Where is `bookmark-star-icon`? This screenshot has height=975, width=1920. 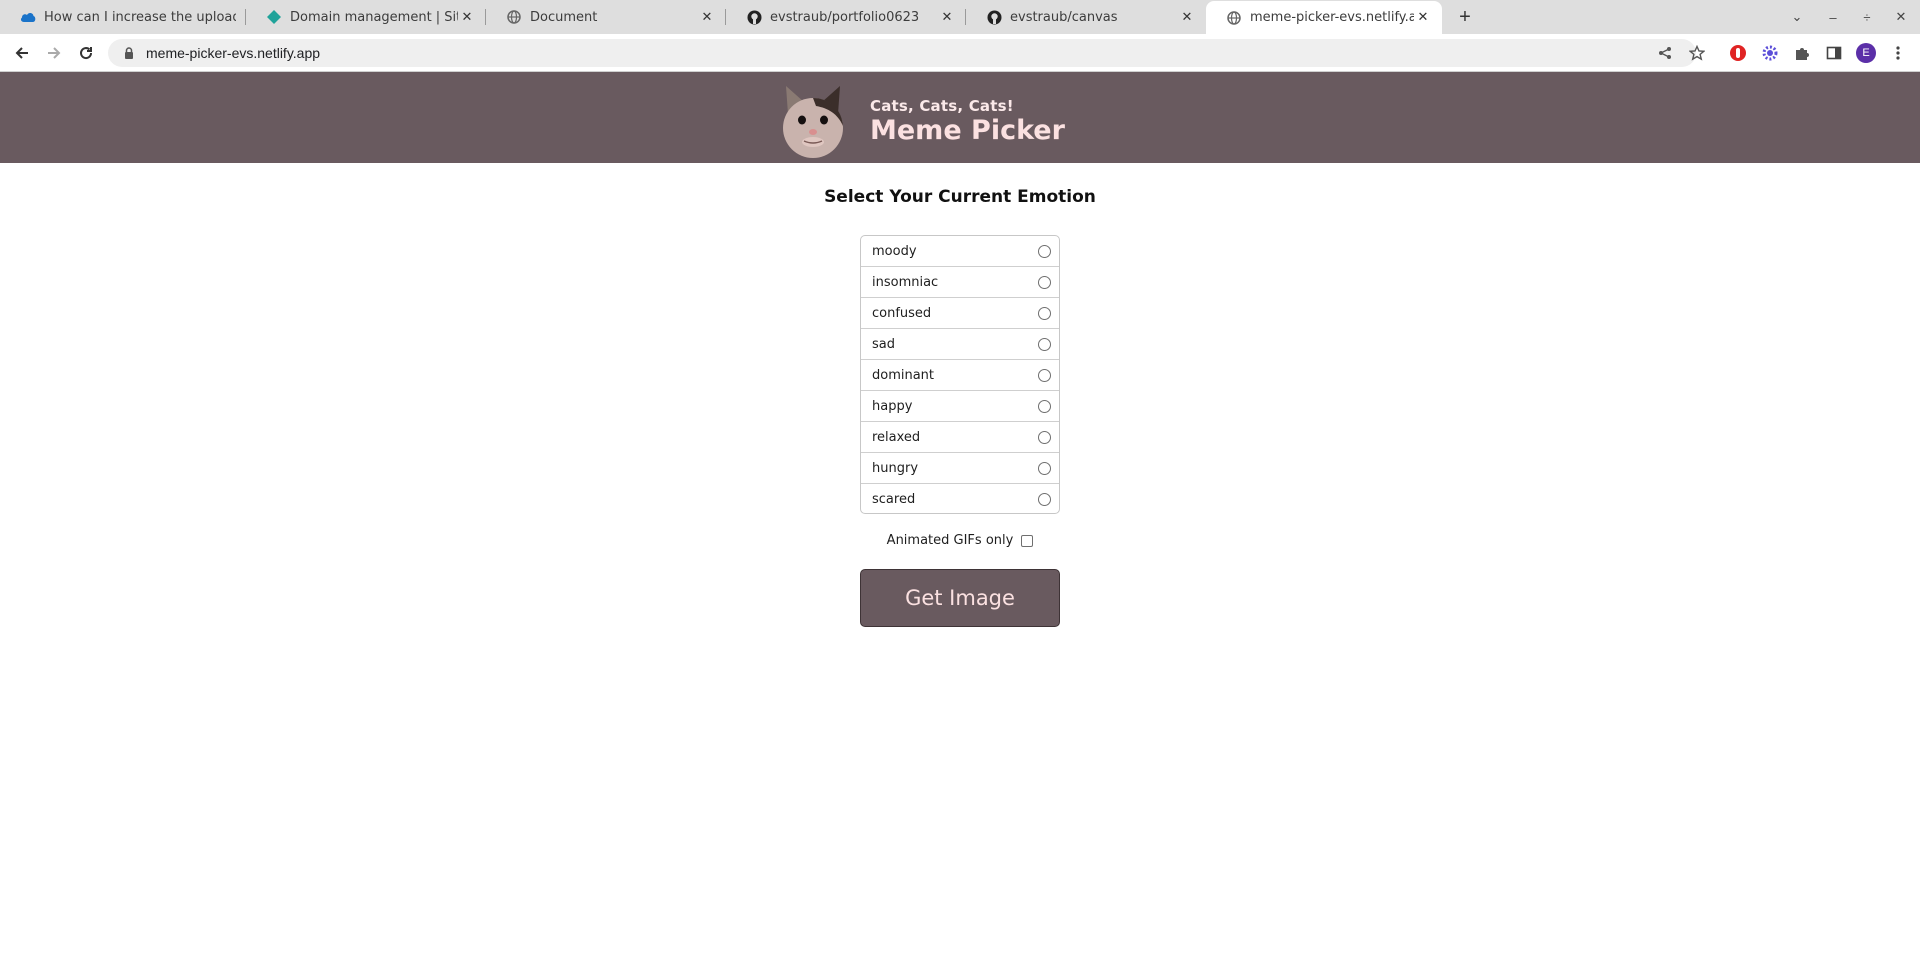 bookmark-star-icon is located at coordinates (1697, 53).